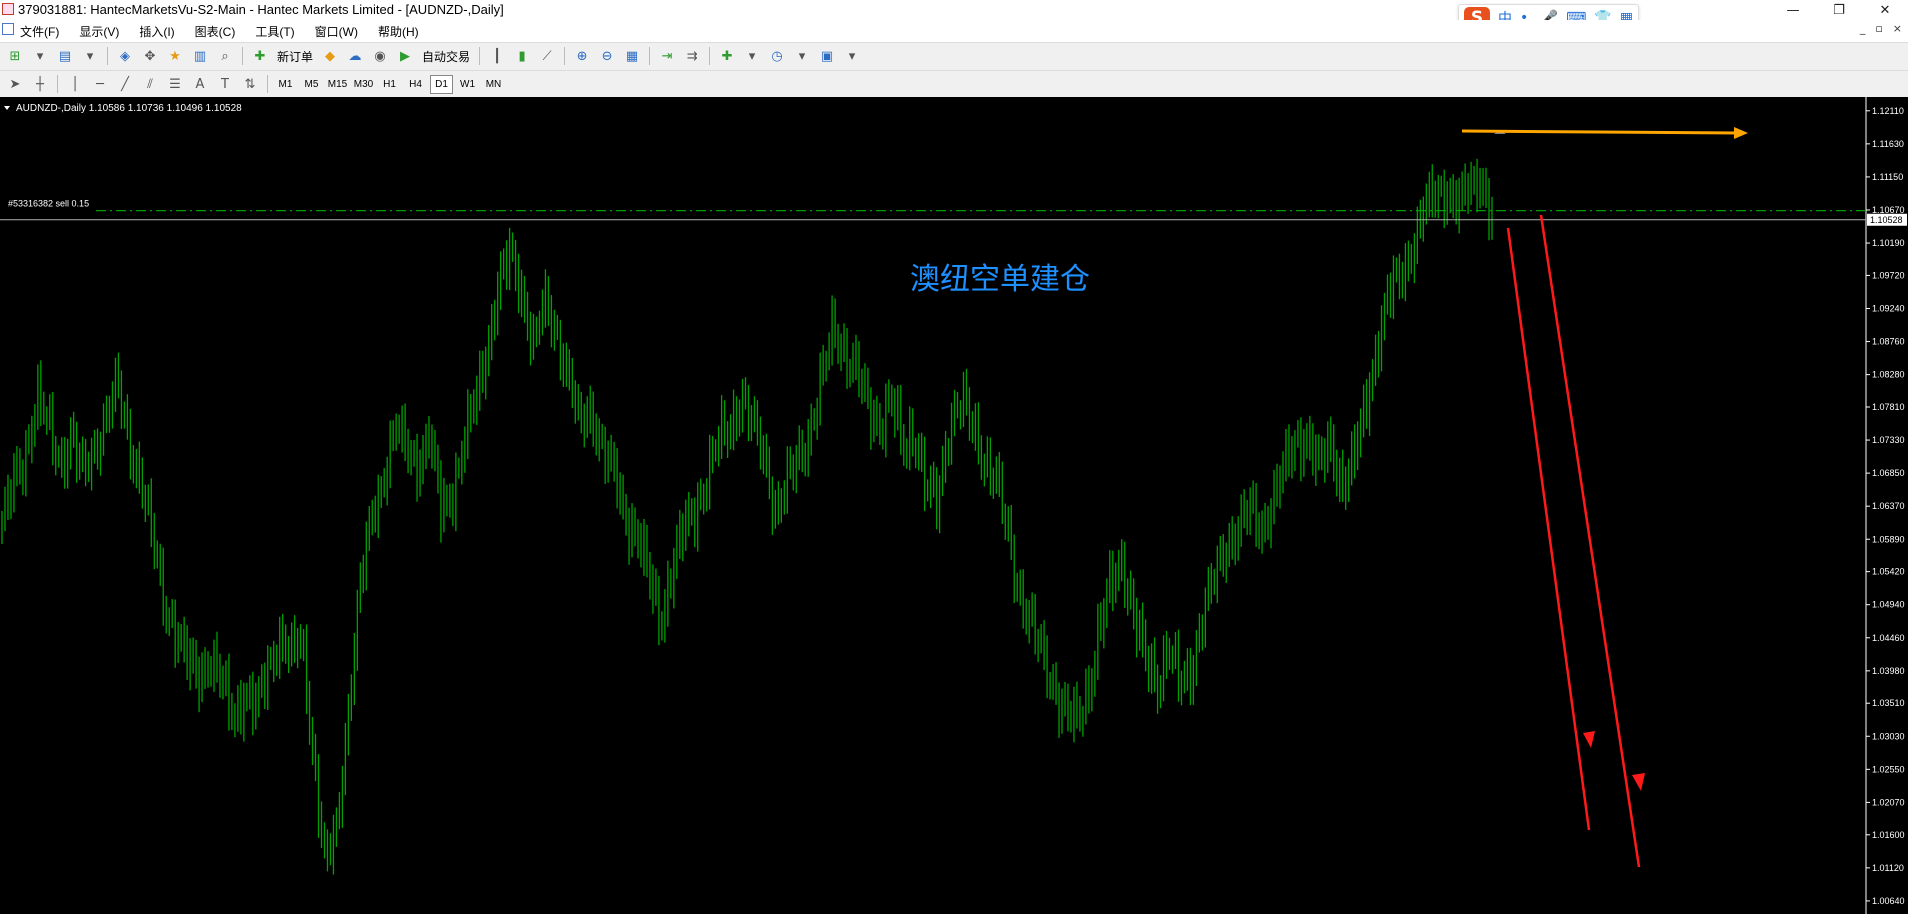 Image resolution: width=1908 pixels, height=914 pixels. What do you see at coordinates (1888, 473) in the screenshot?
I see `price-tick-label: 1.06850` at bounding box center [1888, 473].